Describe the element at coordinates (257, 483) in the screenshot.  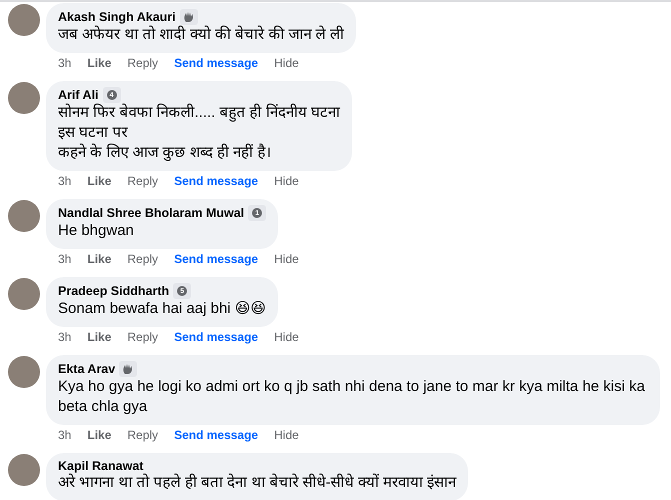
I see `comment-text: अरे भागना था तो पहले ही बता देना था बेचारे सीधे-सीधे क्यों मरवाया इंसान` at that location.